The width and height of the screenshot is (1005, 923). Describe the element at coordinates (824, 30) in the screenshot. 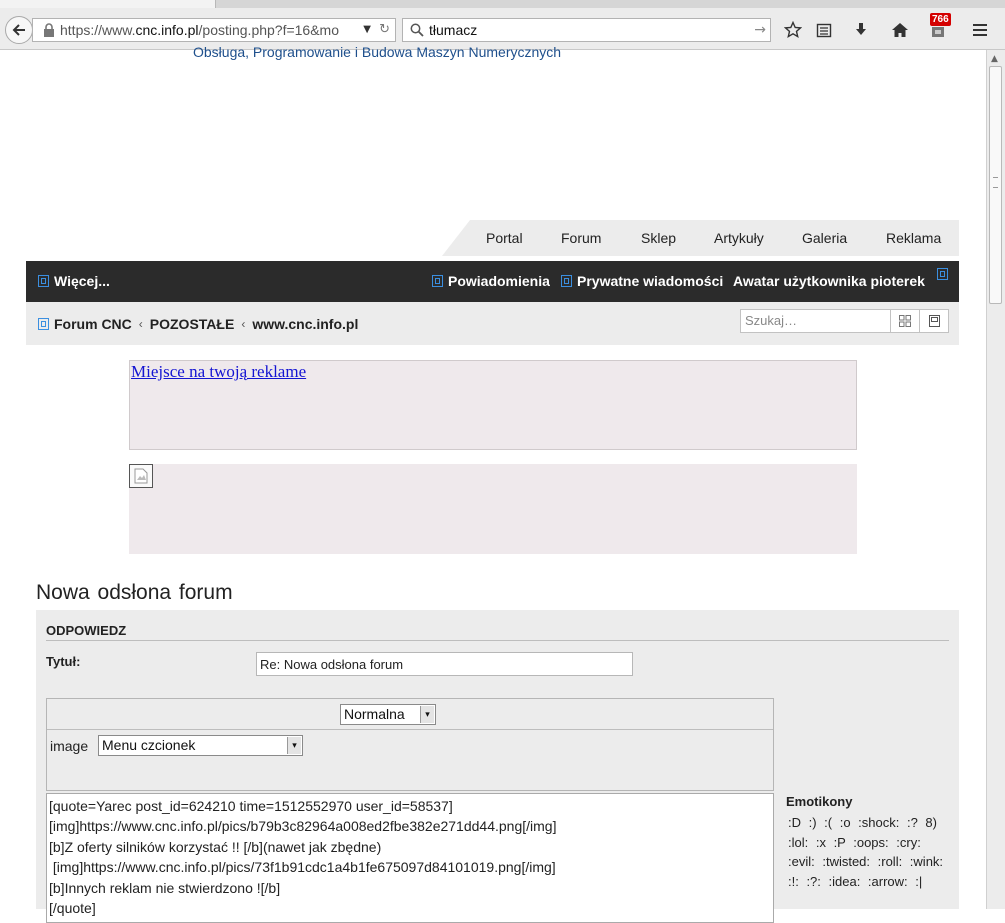

I see `reading-list-icon` at that location.